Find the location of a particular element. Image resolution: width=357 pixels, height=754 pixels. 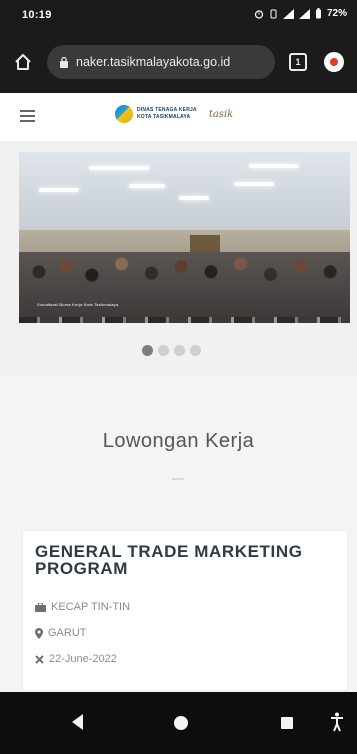

accessibility-icon is located at coordinates (337, 722).